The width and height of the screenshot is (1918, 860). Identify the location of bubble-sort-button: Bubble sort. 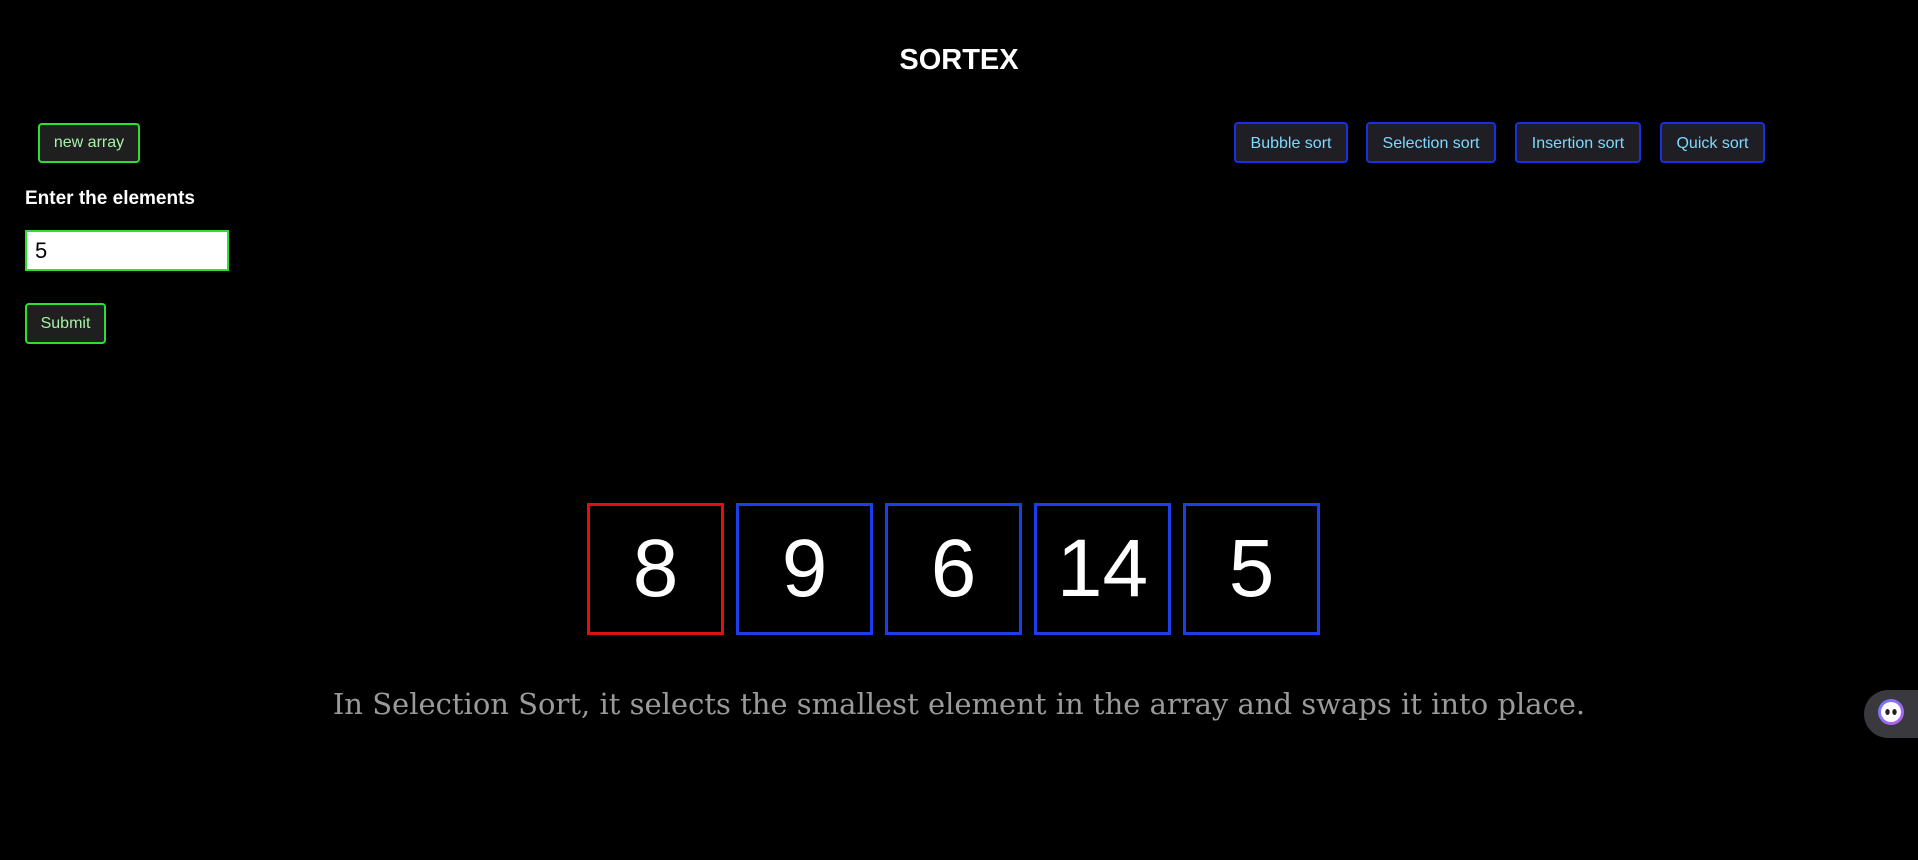
(1291, 142).